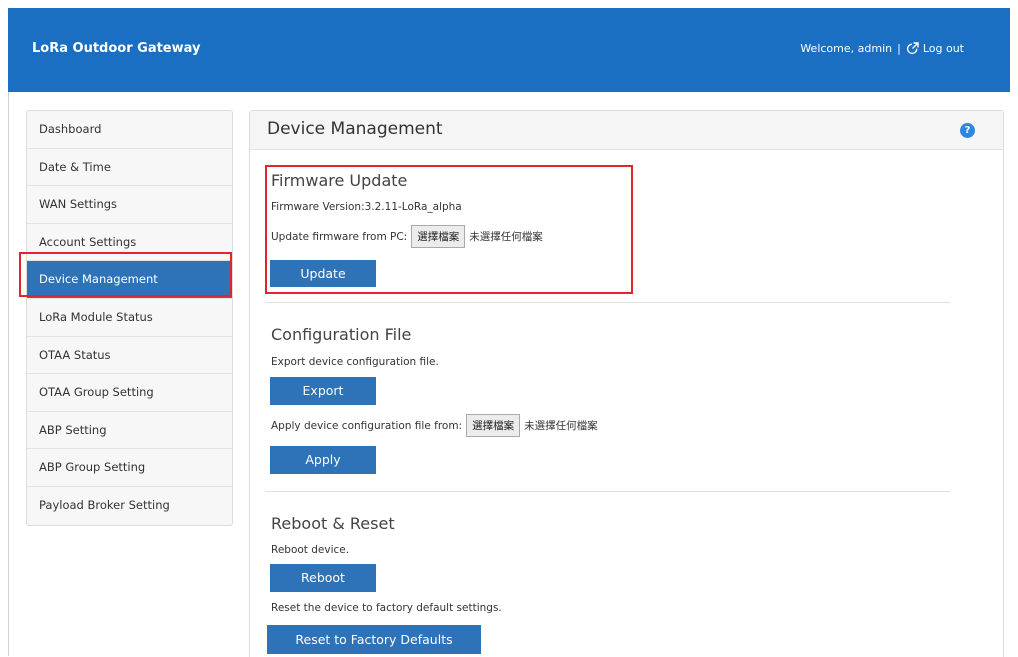 The height and width of the screenshot is (657, 1018). What do you see at coordinates (339, 180) in the screenshot?
I see `firmware-update-title: Firmware Update` at bounding box center [339, 180].